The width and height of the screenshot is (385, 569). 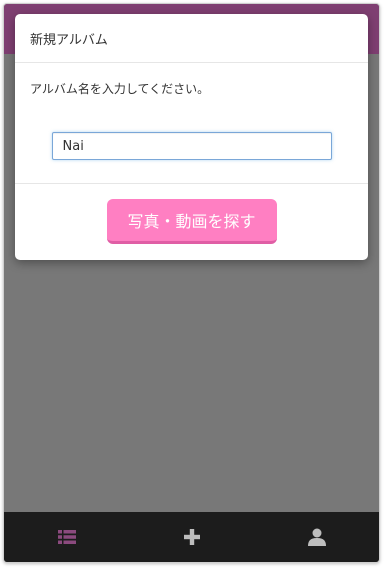 I want to click on search-photos-videos-button: 写真・動画を探す, so click(x=191, y=221).